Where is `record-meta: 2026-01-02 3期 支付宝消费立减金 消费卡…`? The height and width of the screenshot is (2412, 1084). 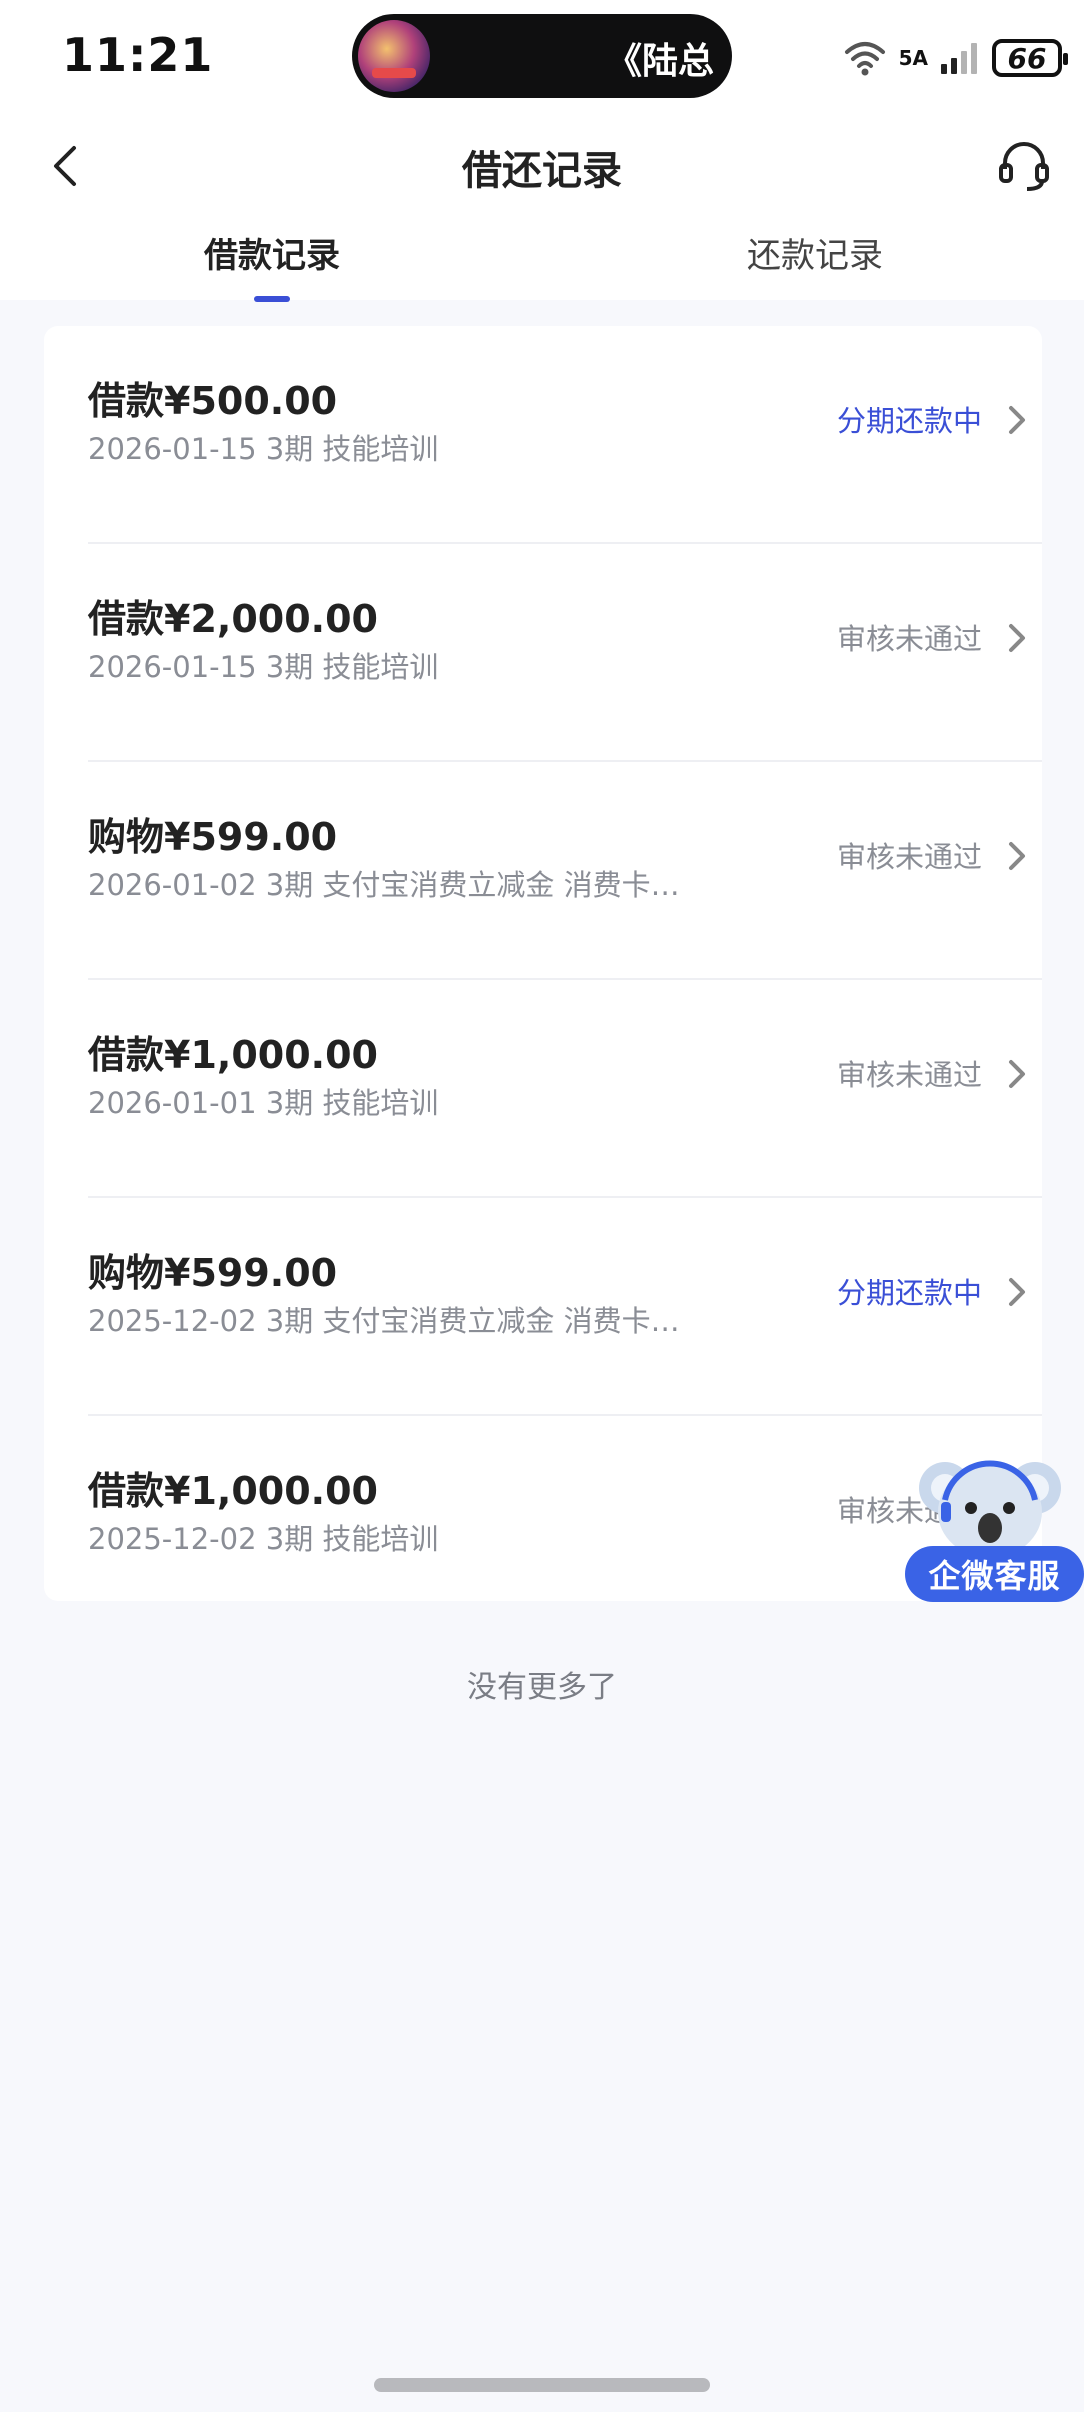 record-meta: 2026-01-02 3期 支付宝消费立减金 消费卡… is located at coordinates (384, 885).